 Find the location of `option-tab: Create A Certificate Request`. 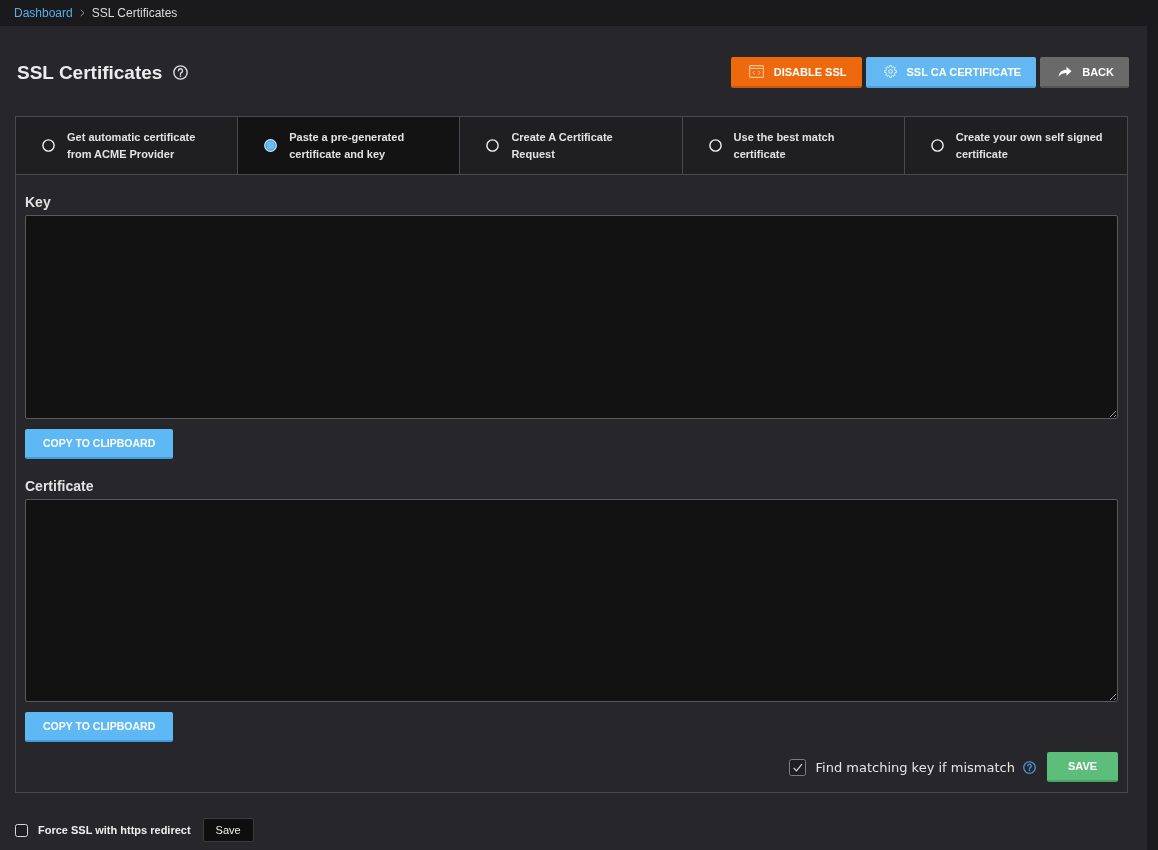

option-tab: Create A Certificate Request is located at coordinates (571, 145).